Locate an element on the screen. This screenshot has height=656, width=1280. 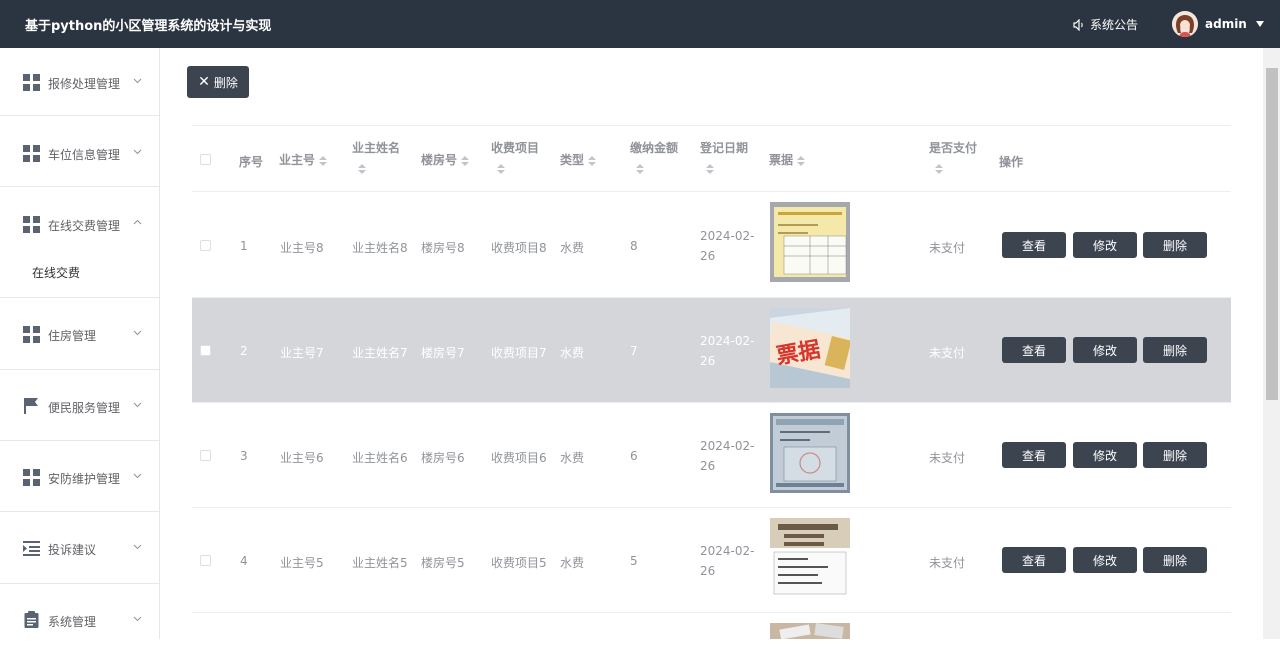
sidebar-item-label: 投诉建议 is located at coordinates (72, 550).